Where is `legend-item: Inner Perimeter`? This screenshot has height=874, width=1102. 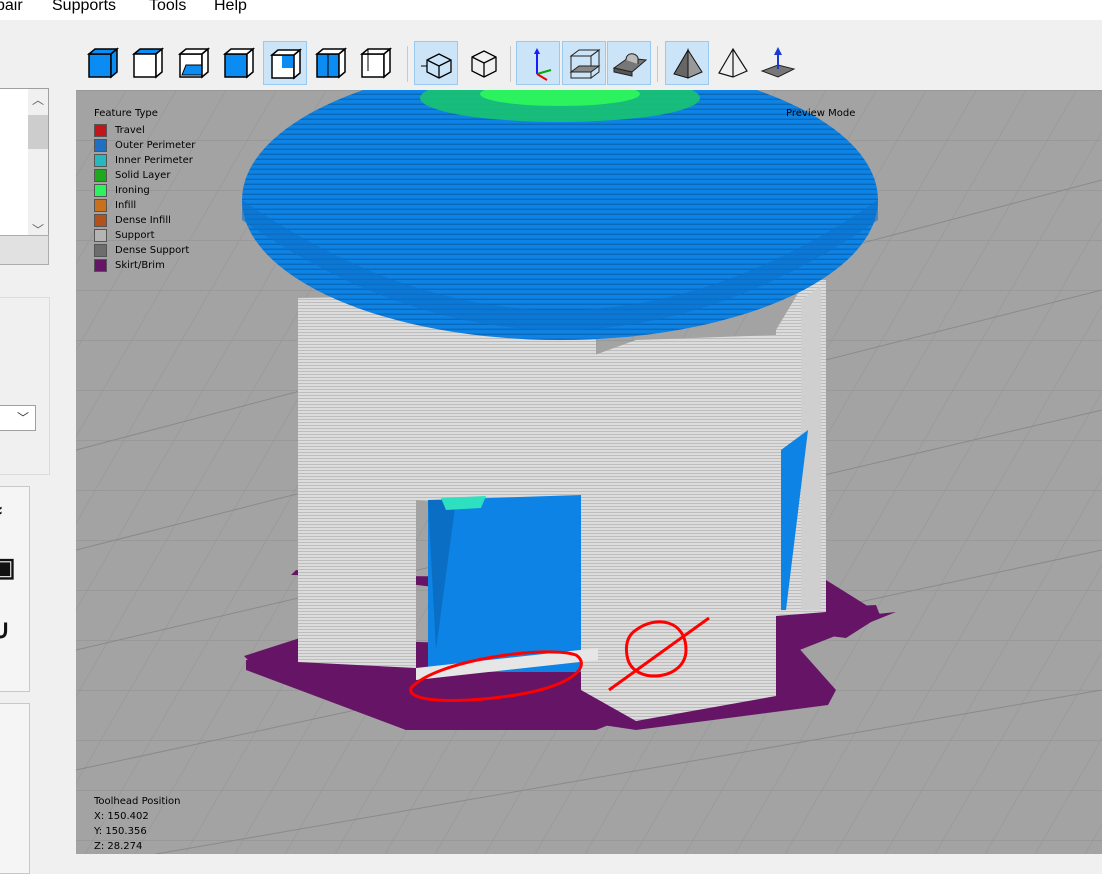
legend-item: Inner Perimeter is located at coordinates (144, 160).